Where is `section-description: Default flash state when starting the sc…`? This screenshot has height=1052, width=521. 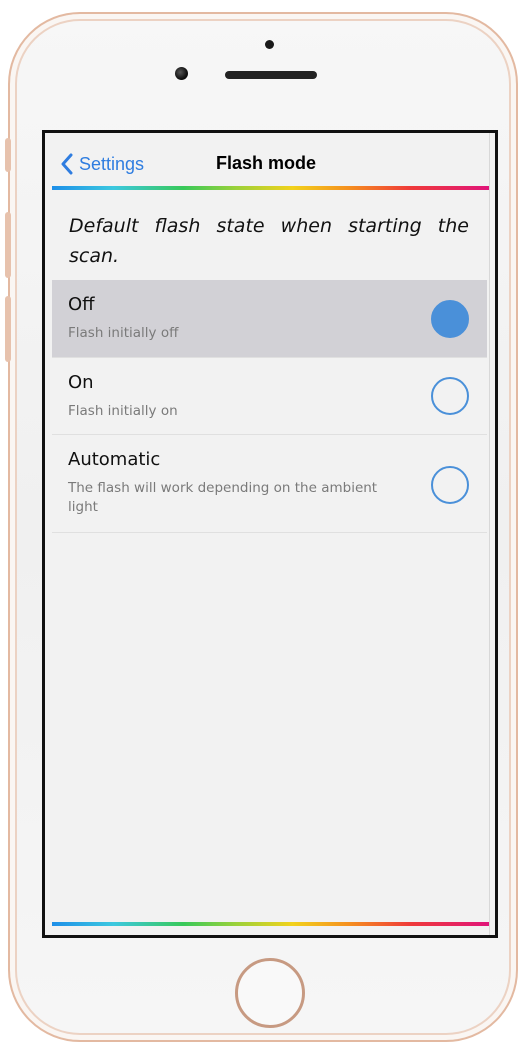
section-description: Default flash state when starting the sc… is located at coordinates (269, 241).